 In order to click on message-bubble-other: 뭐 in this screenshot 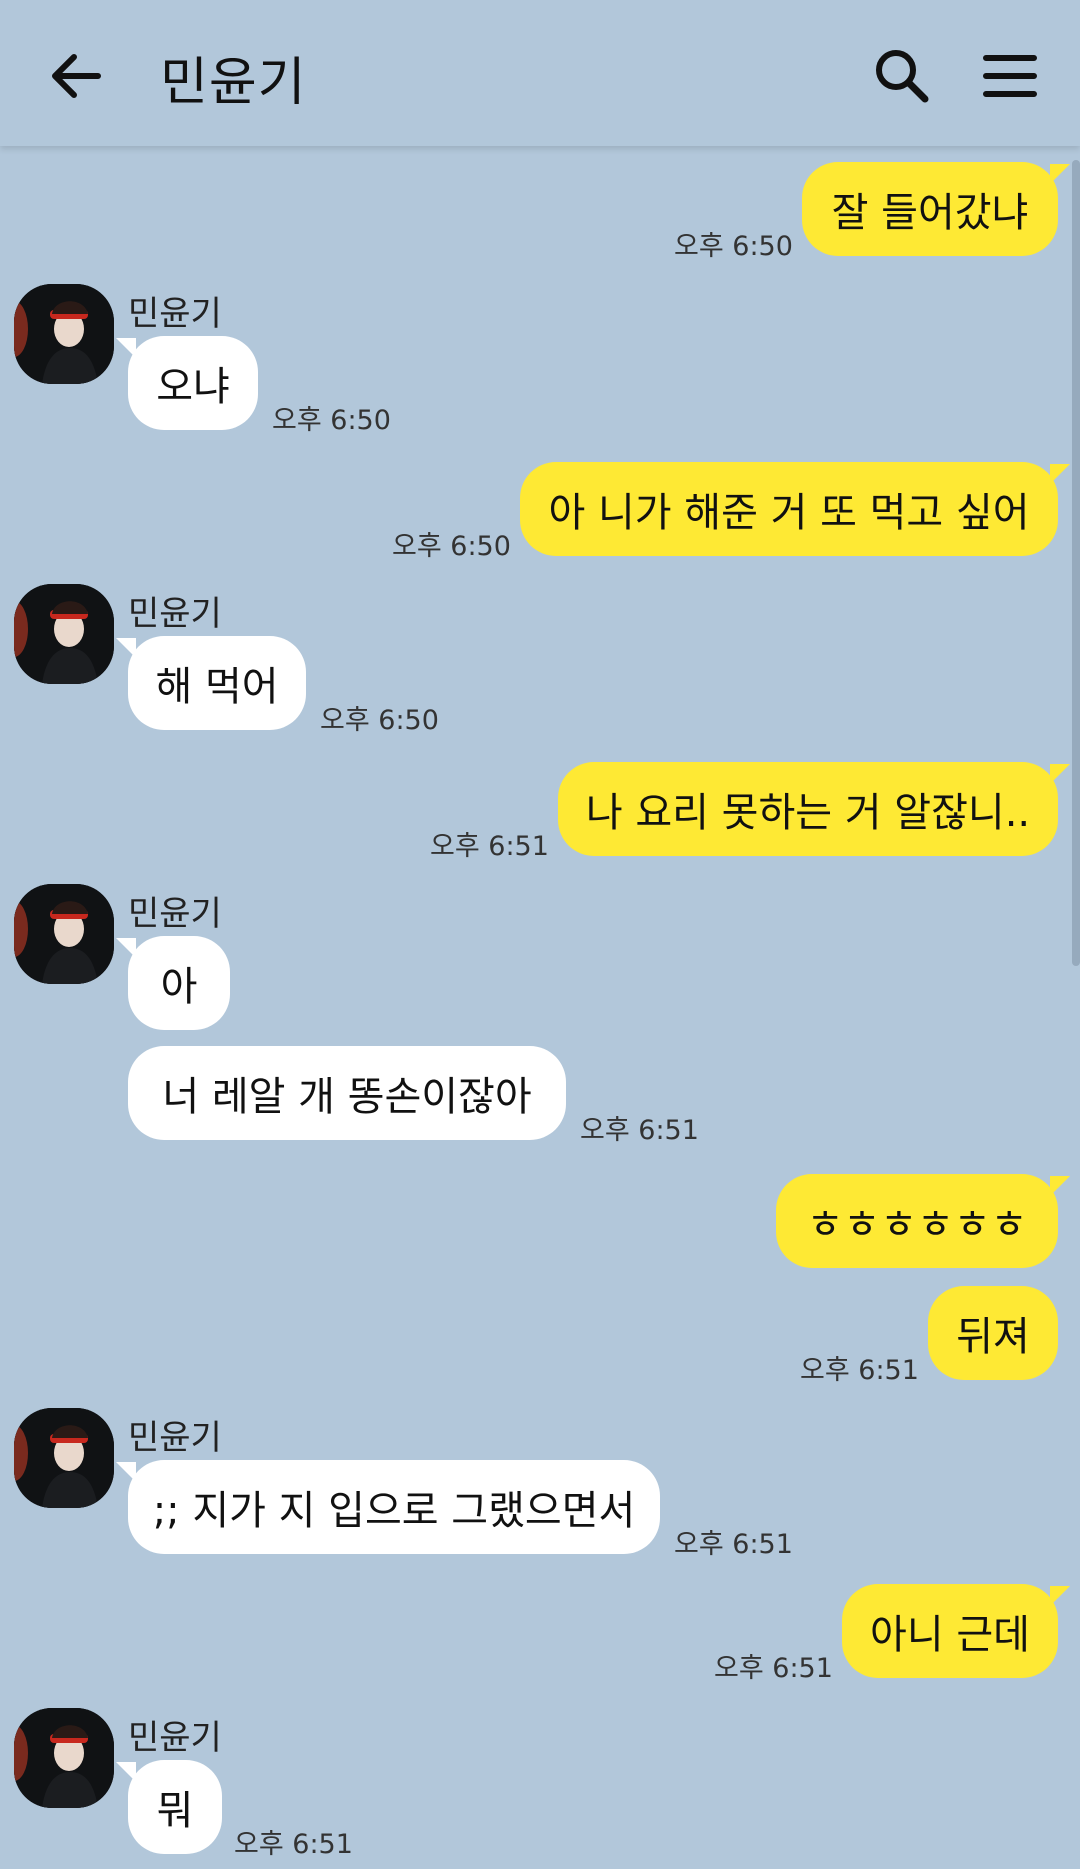, I will do `click(175, 1807)`.